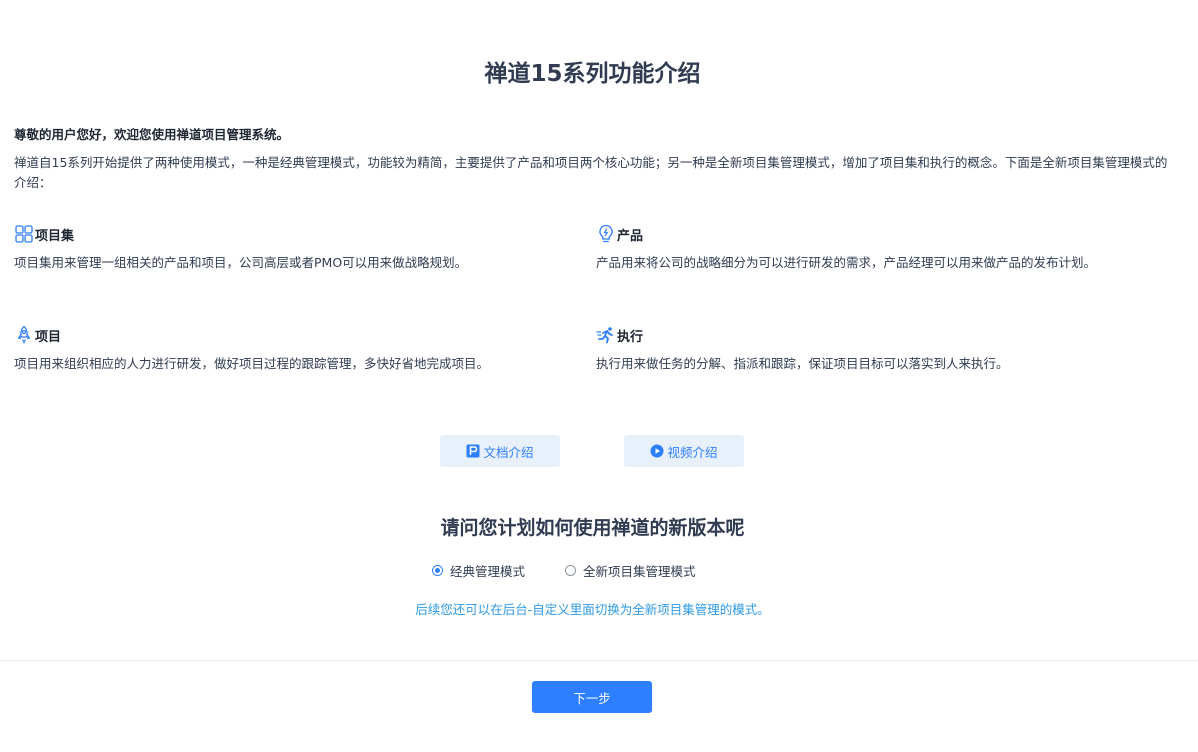 This screenshot has width=1198, height=752. I want to click on grid-icon, so click(24, 234).